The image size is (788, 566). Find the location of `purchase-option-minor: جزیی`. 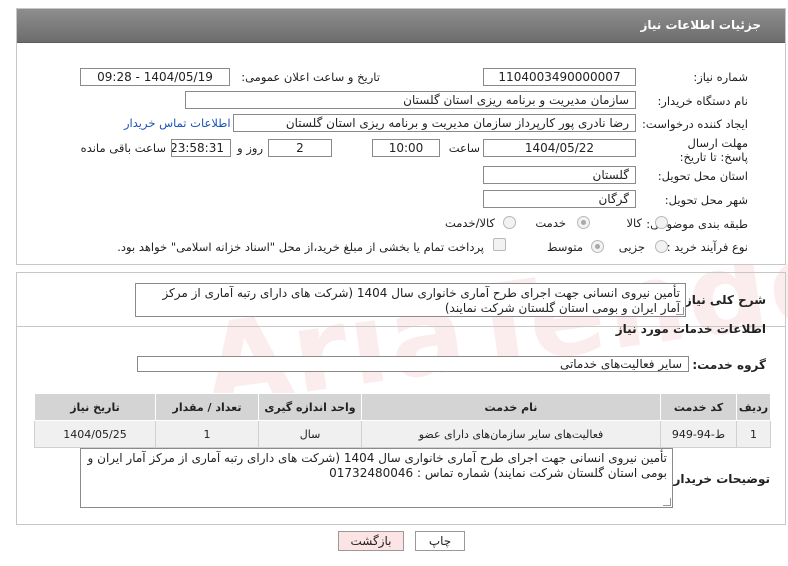

purchase-option-minor: جزیی is located at coordinates (631, 247).